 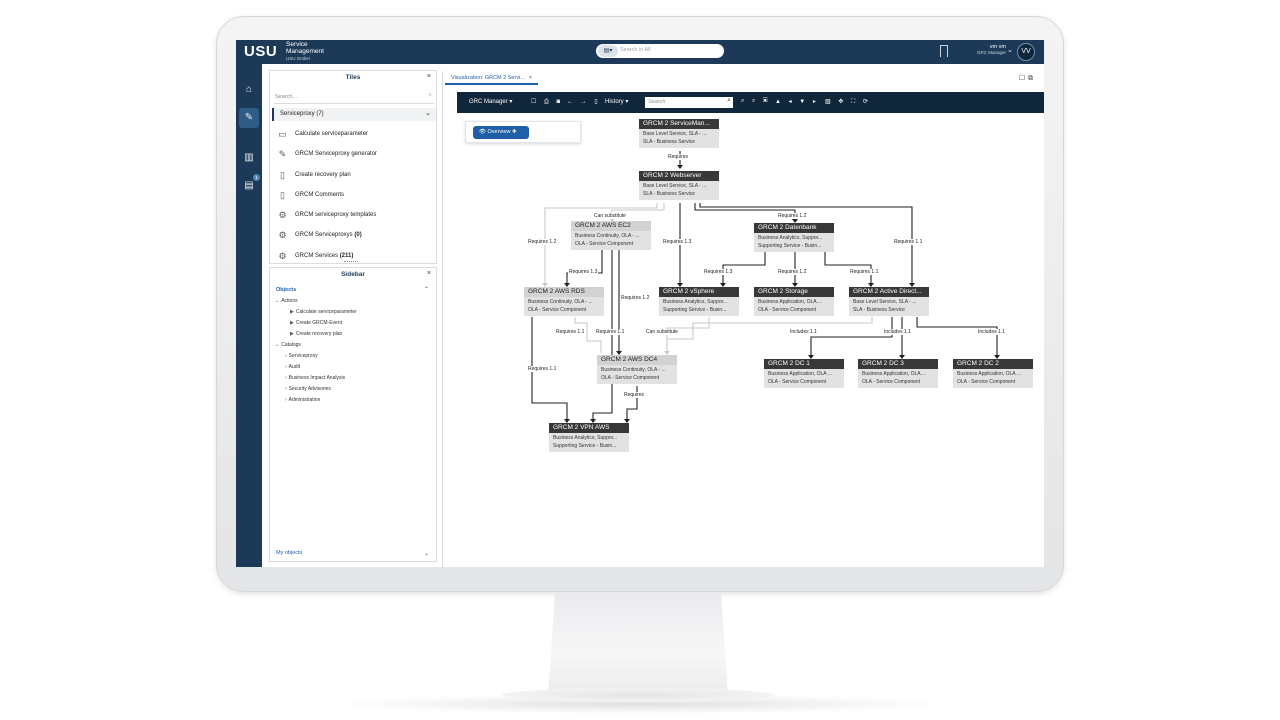 What do you see at coordinates (249, 158) in the screenshot?
I see `book-icon: ▥` at bounding box center [249, 158].